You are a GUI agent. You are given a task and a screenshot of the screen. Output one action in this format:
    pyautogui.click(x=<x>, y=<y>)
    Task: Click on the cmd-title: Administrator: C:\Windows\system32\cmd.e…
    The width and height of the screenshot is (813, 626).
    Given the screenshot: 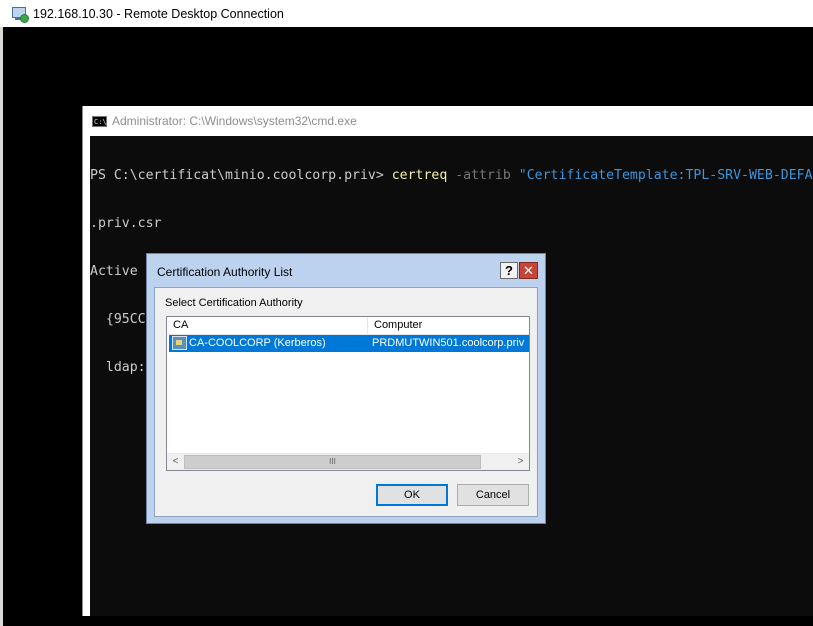 What is the action you would take?
    pyautogui.click(x=234, y=121)
    